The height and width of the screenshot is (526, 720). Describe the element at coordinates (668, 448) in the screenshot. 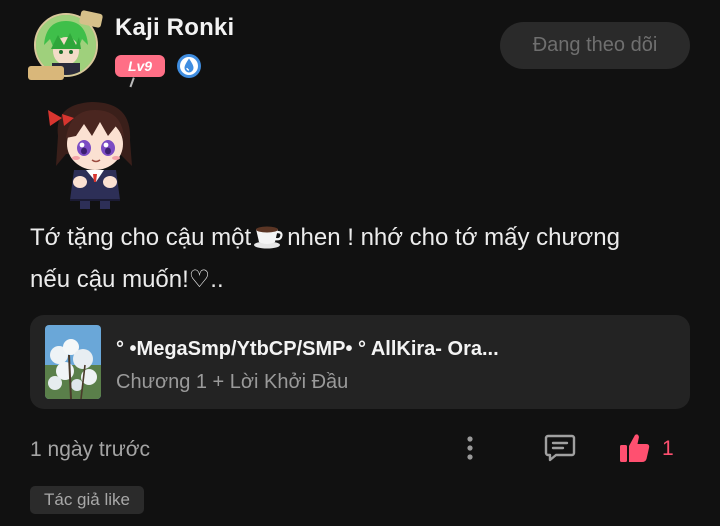

I see `like-count: 1` at that location.